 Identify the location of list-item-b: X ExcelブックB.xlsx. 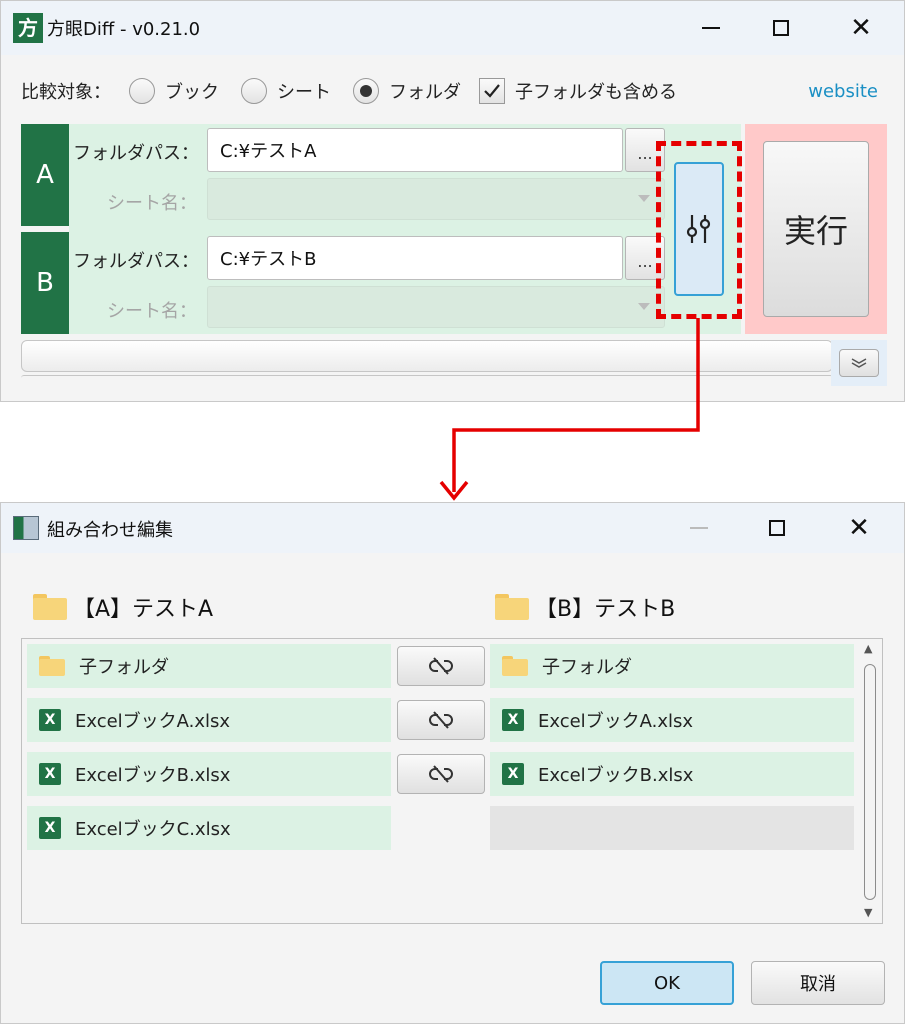
(672, 774).